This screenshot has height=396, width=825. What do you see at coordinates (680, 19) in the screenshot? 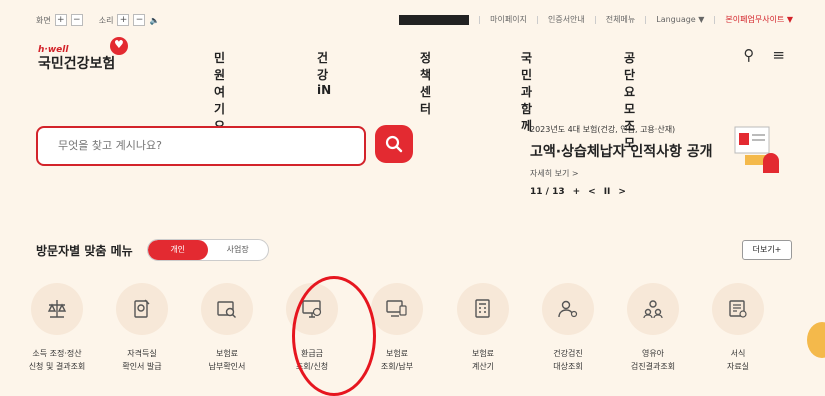
I see `language-select: Language ▼` at bounding box center [680, 19].